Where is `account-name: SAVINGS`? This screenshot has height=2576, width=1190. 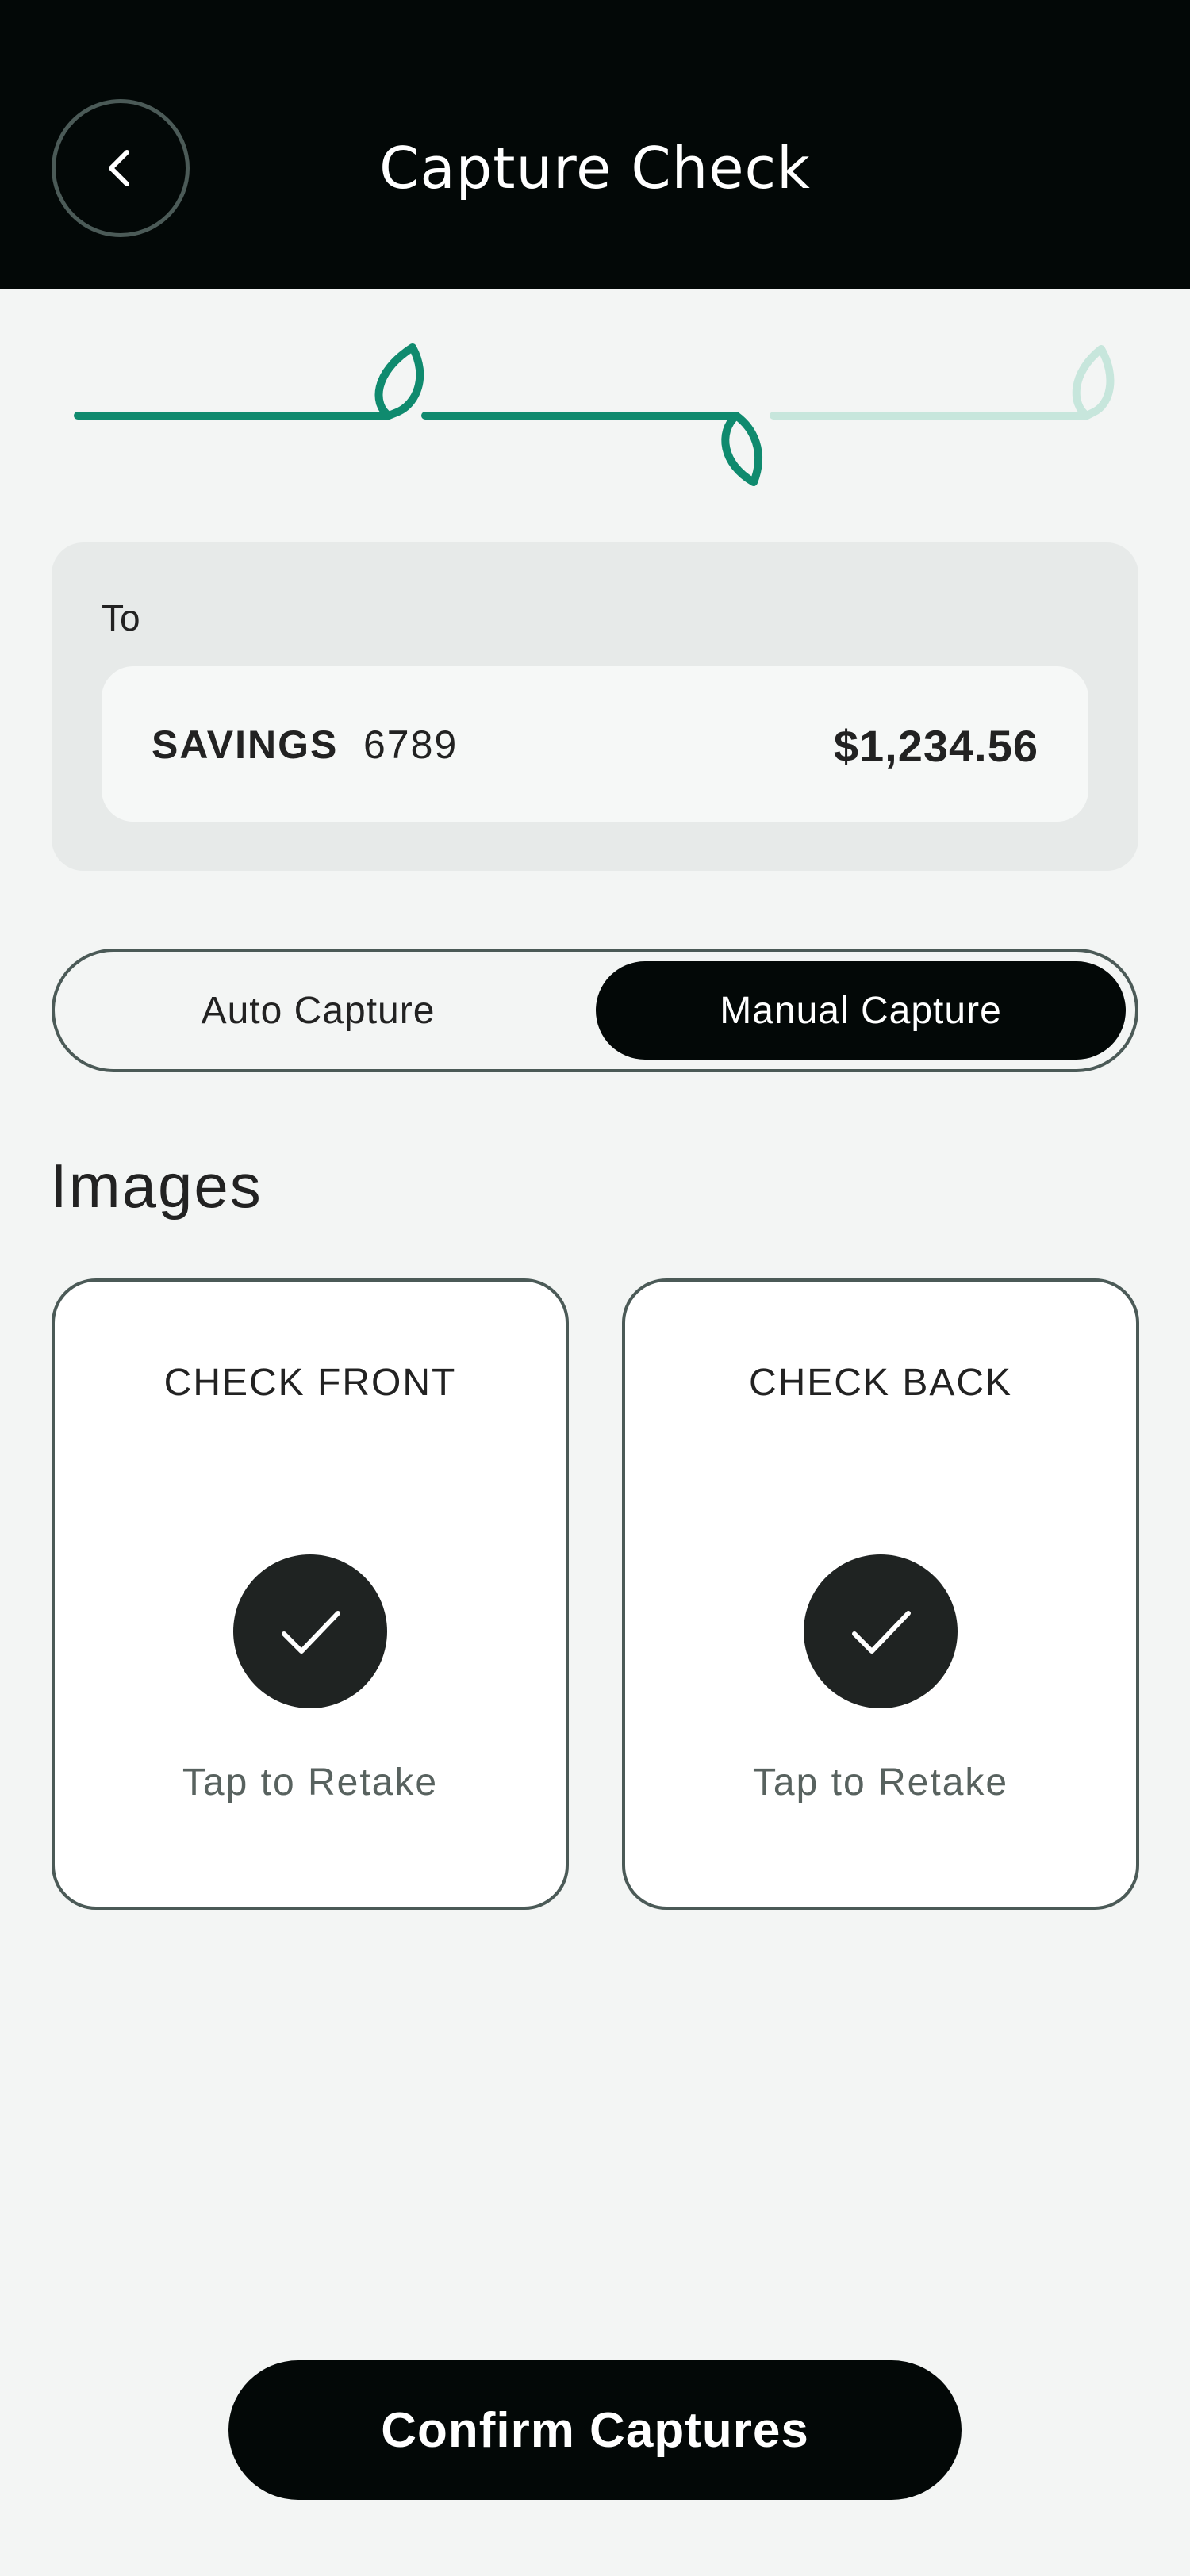 account-name: SAVINGS is located at coordinates (245, 745).